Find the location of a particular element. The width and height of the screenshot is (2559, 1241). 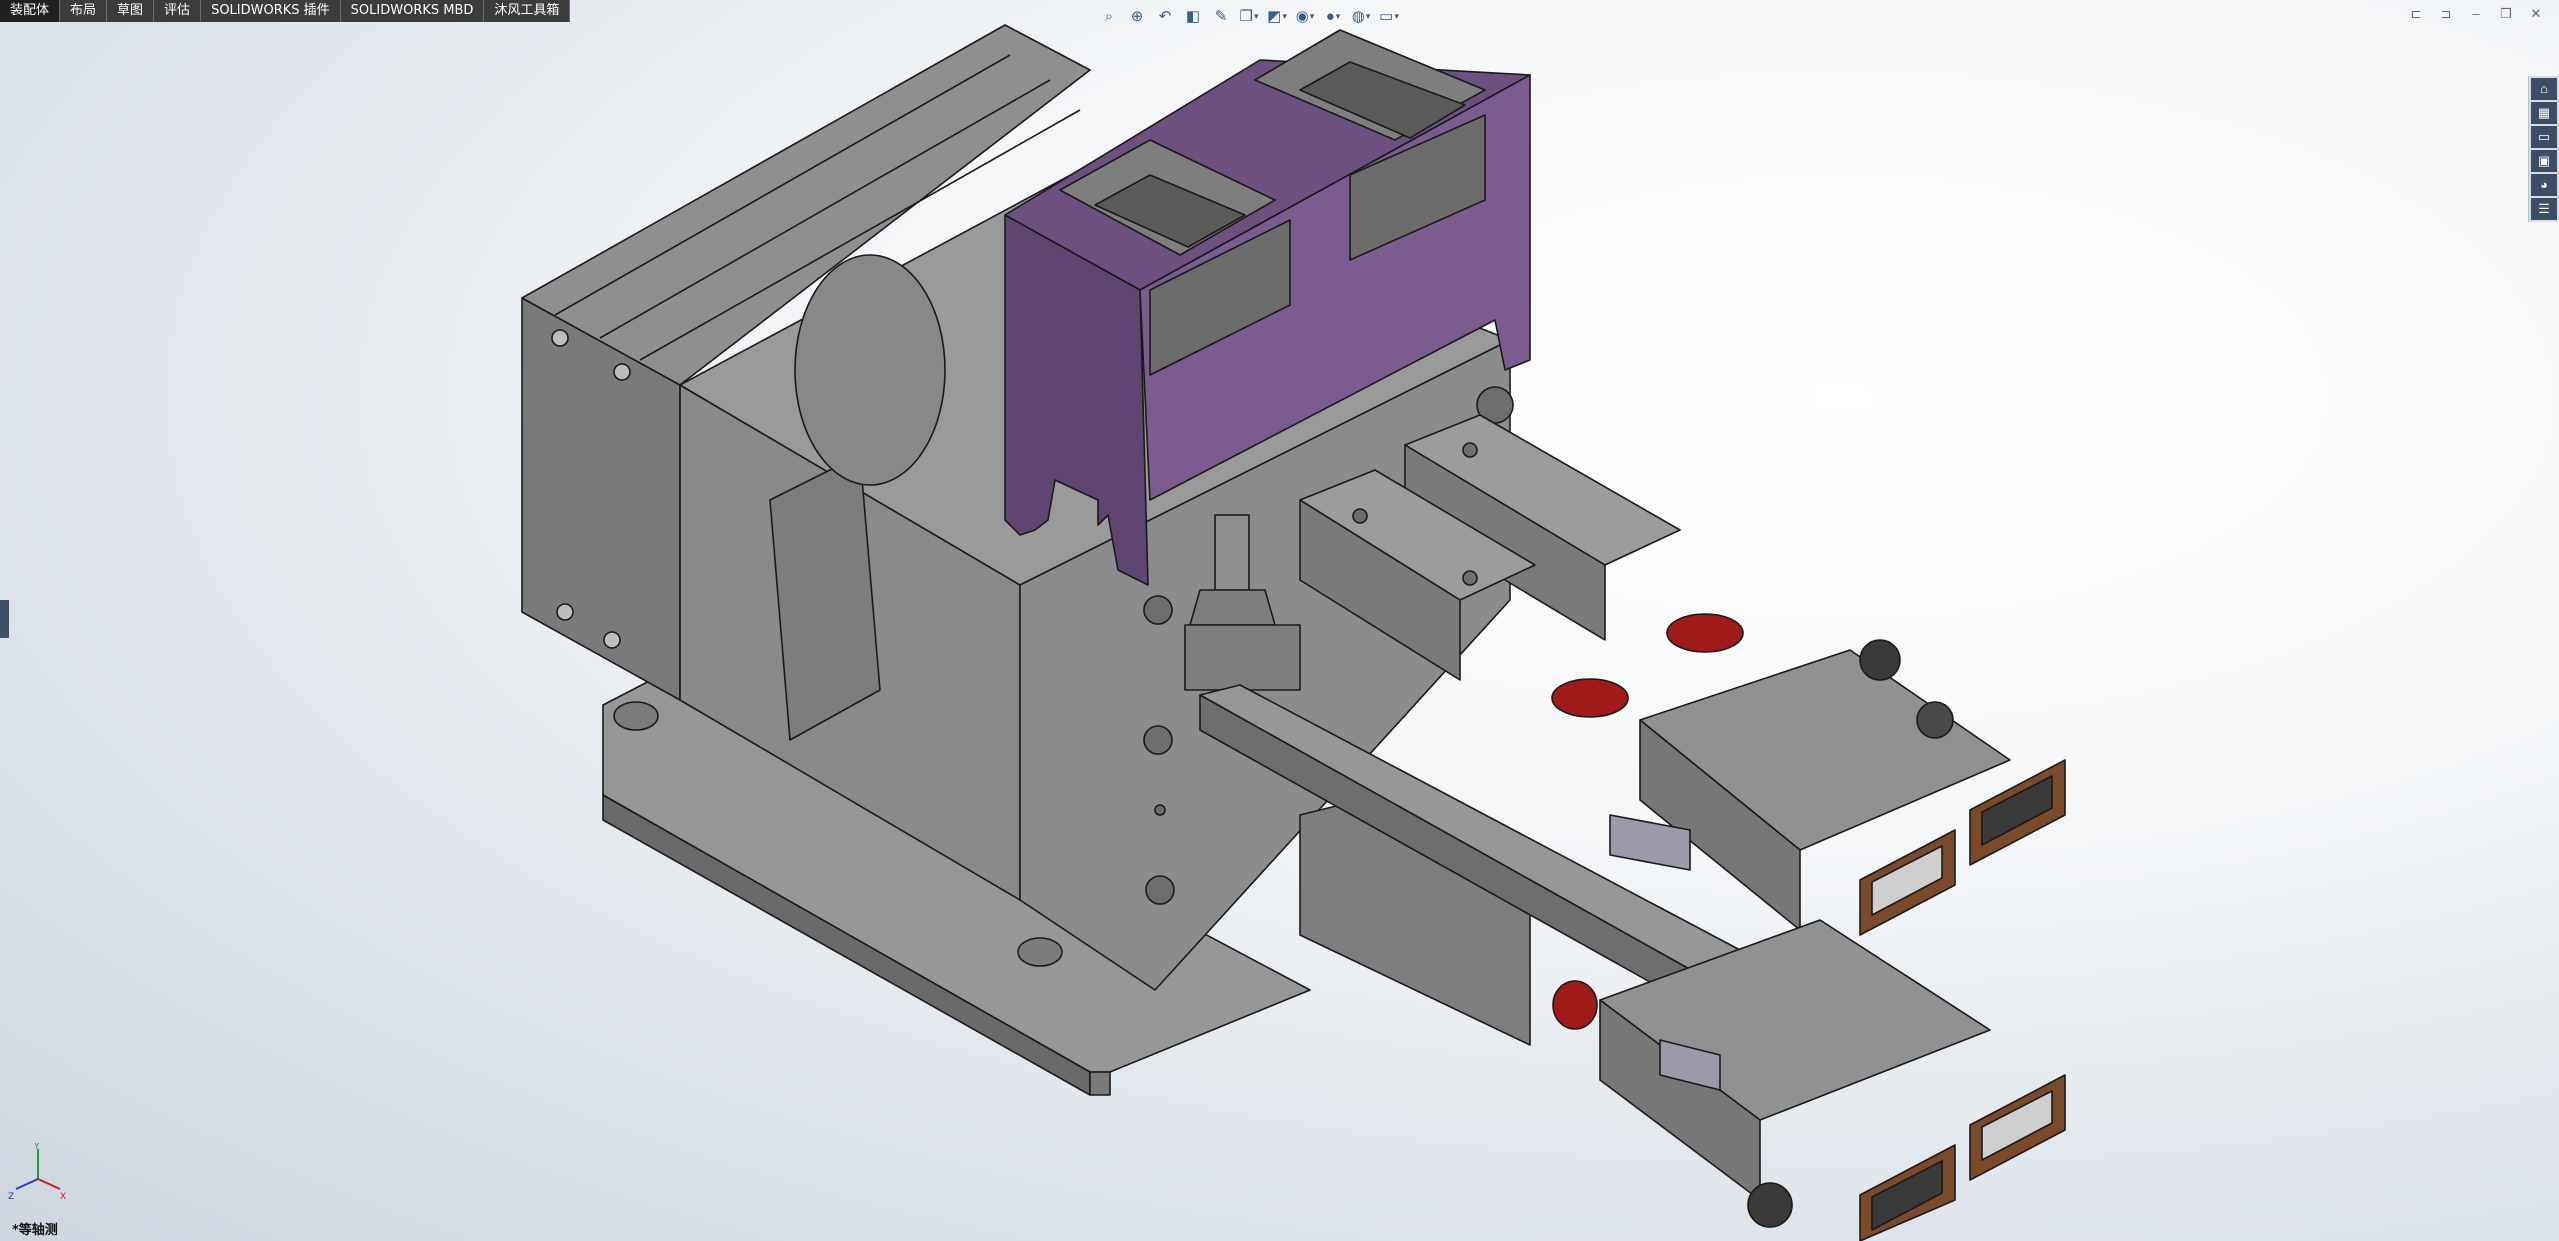

task-pane-tabs: ⌂ ▦ ▭ ▣ ◕ ☰ is located at coordinates (2543, 149).